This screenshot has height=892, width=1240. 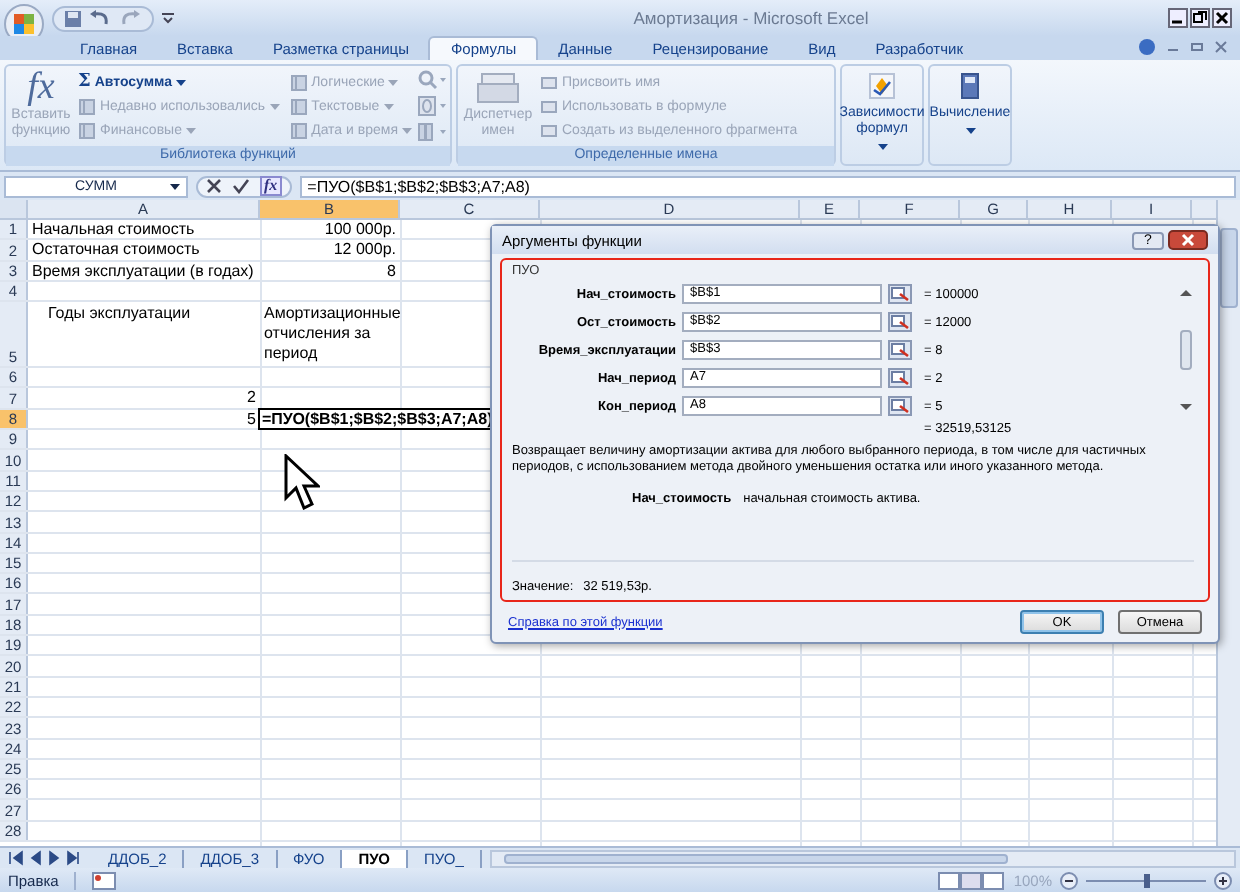 What do you see at coordinates (100, 18) in the screenshot?
I see `undo-icon` at bounding box center [100, 18].